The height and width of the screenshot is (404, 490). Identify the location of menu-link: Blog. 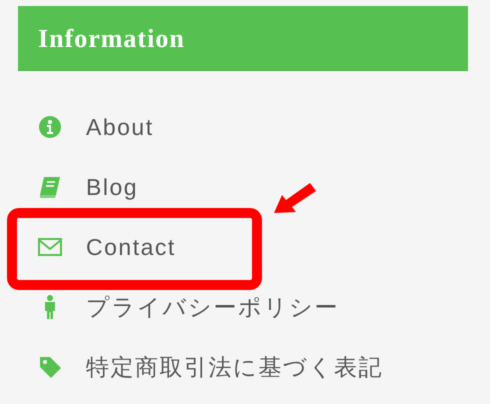
(112, 187).